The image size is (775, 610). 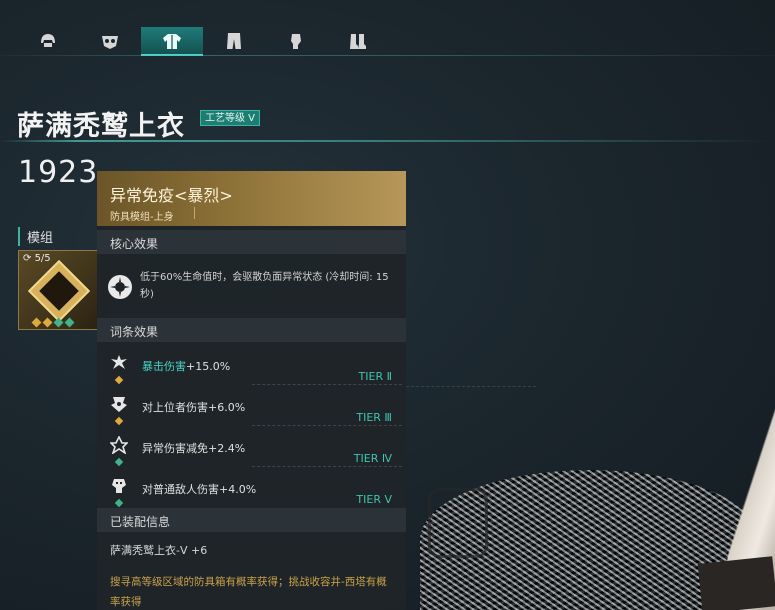 I want to click on tab-boots, so click(x=358, y=41).